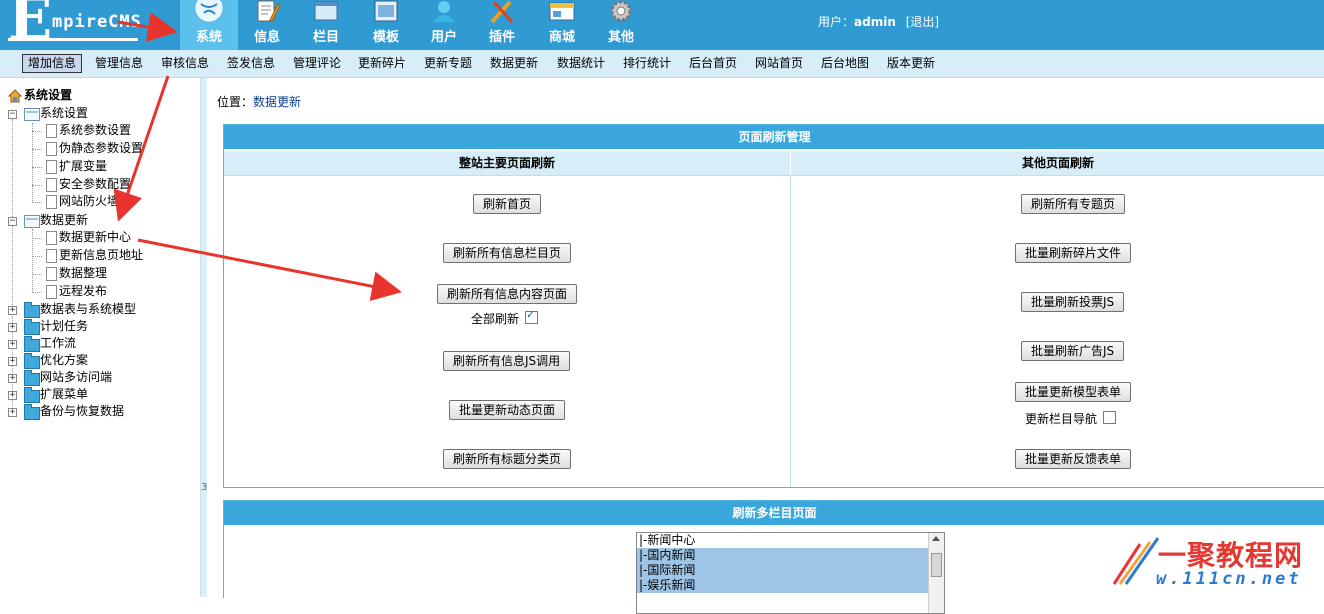 The height and width of the screenshot is (614, 1324). Describe the element at coordinates (317, 63) in the screenshot. I see `subnav-manage-comments: 管理评论` at that location.